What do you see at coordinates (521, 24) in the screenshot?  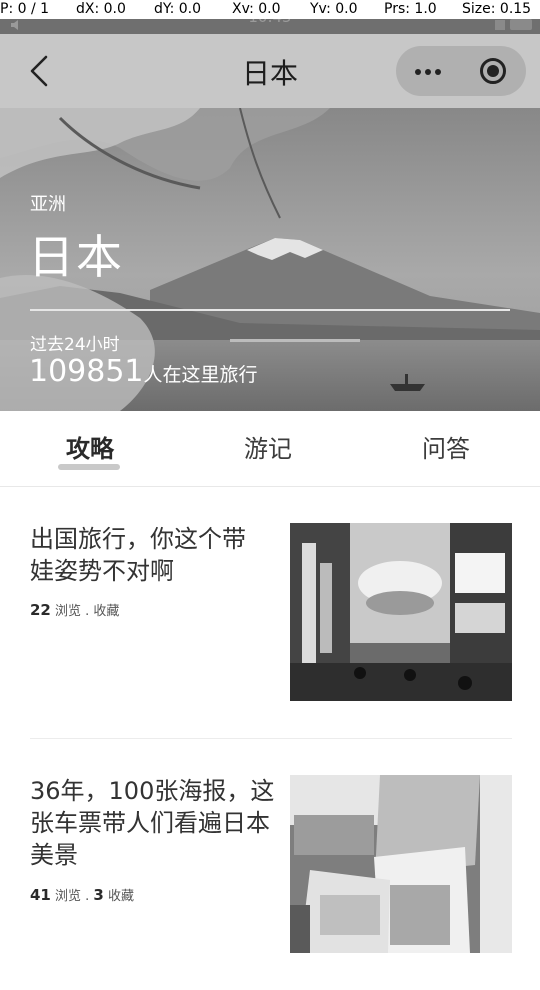 I see `battery-icon` at bounding box center [521, 24].